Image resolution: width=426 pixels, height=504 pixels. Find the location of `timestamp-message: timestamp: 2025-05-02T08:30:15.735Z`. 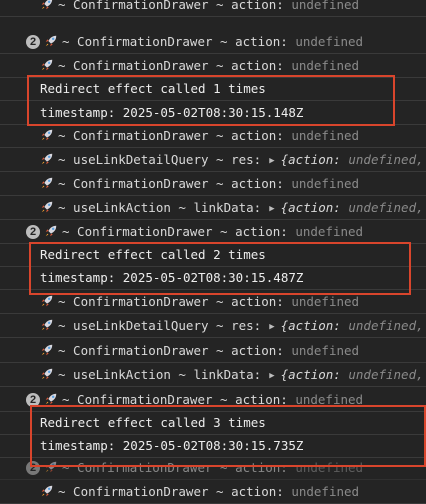

timestamp-message: timestamp: 2025-05-02T08:30:15.735Z is located at coordinates (172, 445).